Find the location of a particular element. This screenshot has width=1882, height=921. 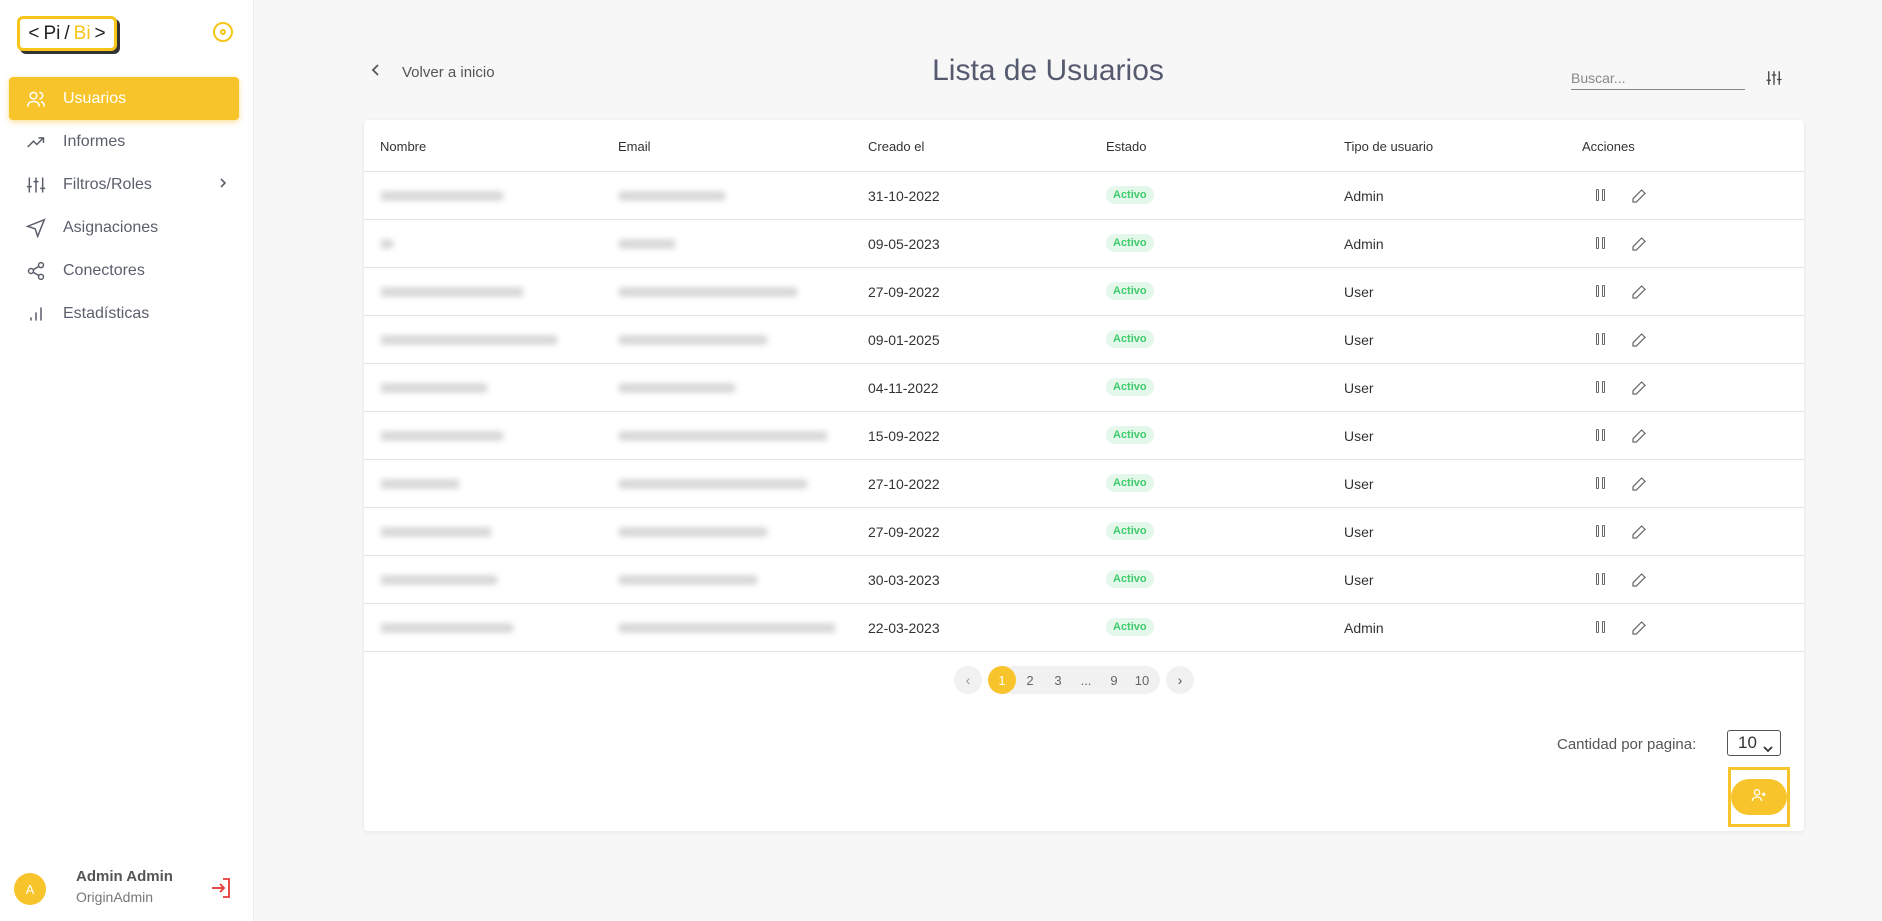

page-button: 1 is located at coordinates (1002, 680).